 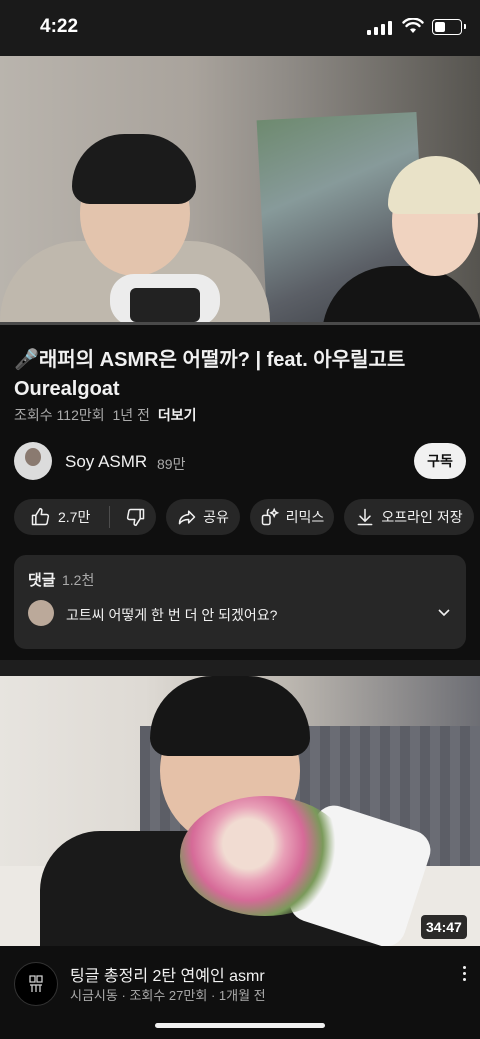 I want to click on video-meta: 조회수 112만회 1년 전 더보기, so click(x=105, y=415).